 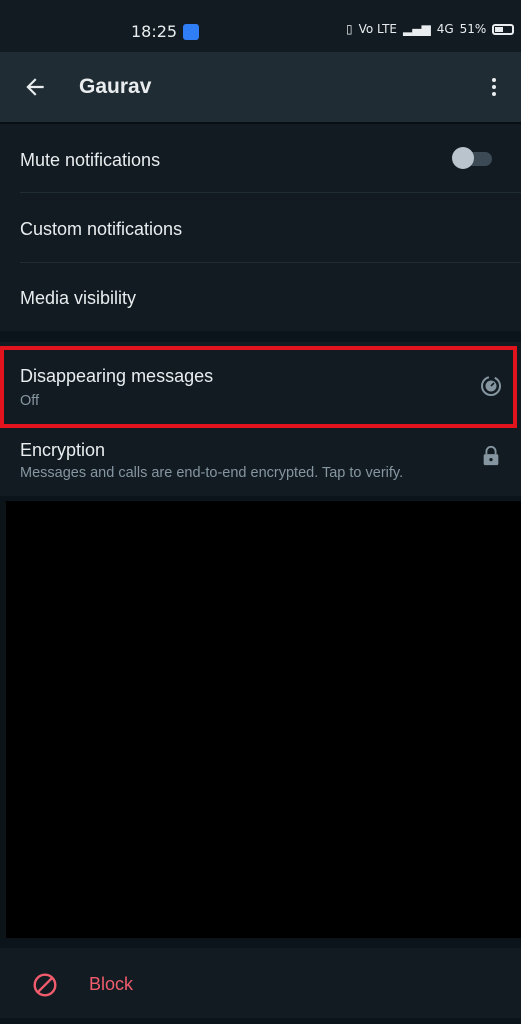 What do you see at coordinates (260, 26) in the screenshot?
I see `status-bar: 18:25 ▯ Vo LTE ▂▄▆ 4G 51%` at bounding box center [260, 26].